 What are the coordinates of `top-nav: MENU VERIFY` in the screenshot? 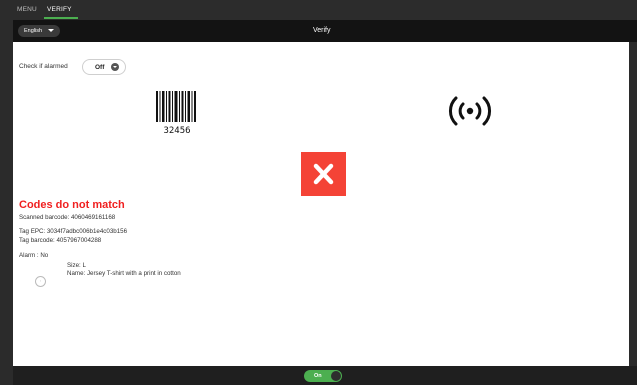 It's located at (318, 10).